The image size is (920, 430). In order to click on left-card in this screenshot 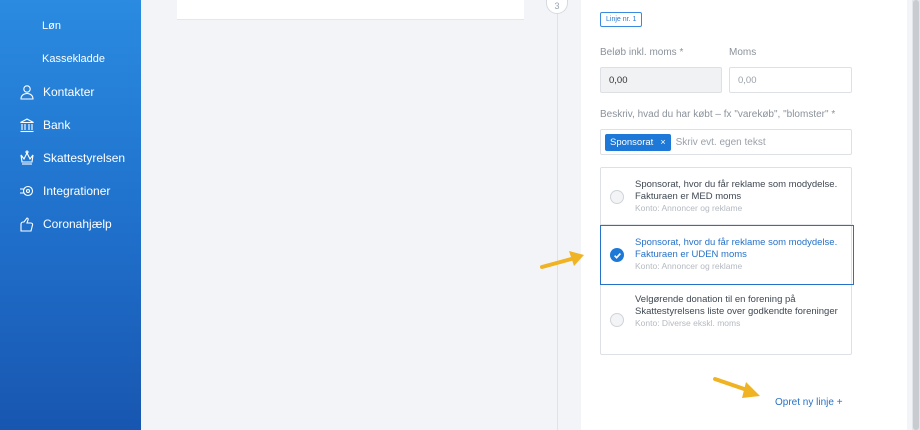, I will do `click(350, 10)`.